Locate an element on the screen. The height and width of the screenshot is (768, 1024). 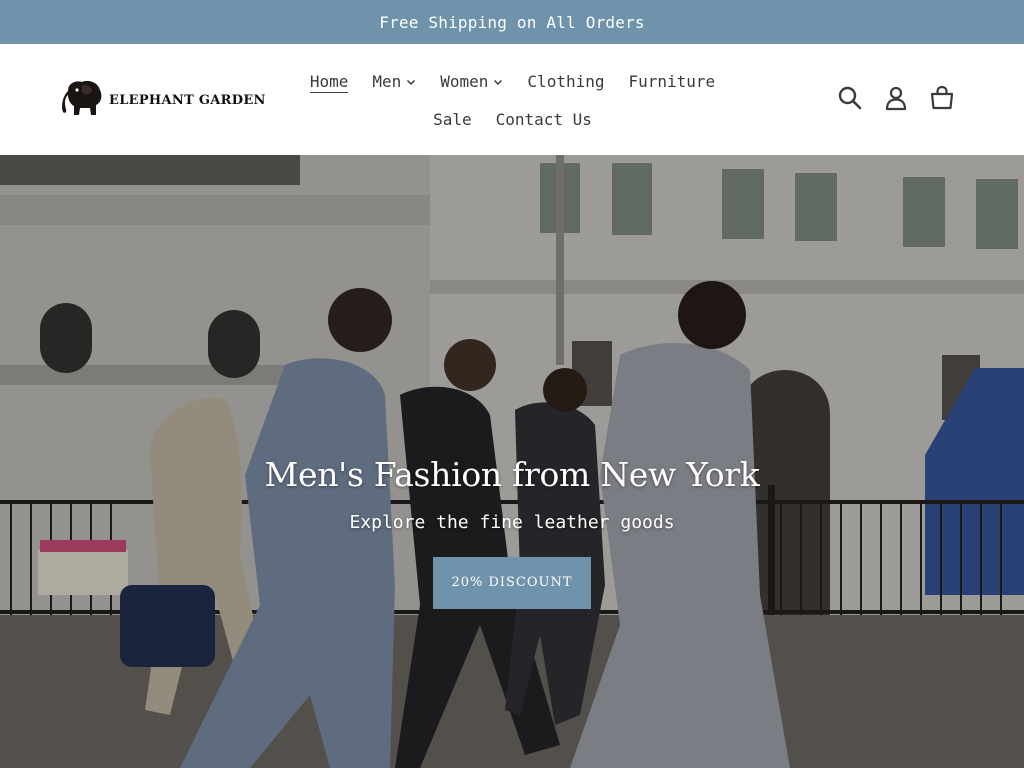
search-icon is located at coordinates (850, 98).